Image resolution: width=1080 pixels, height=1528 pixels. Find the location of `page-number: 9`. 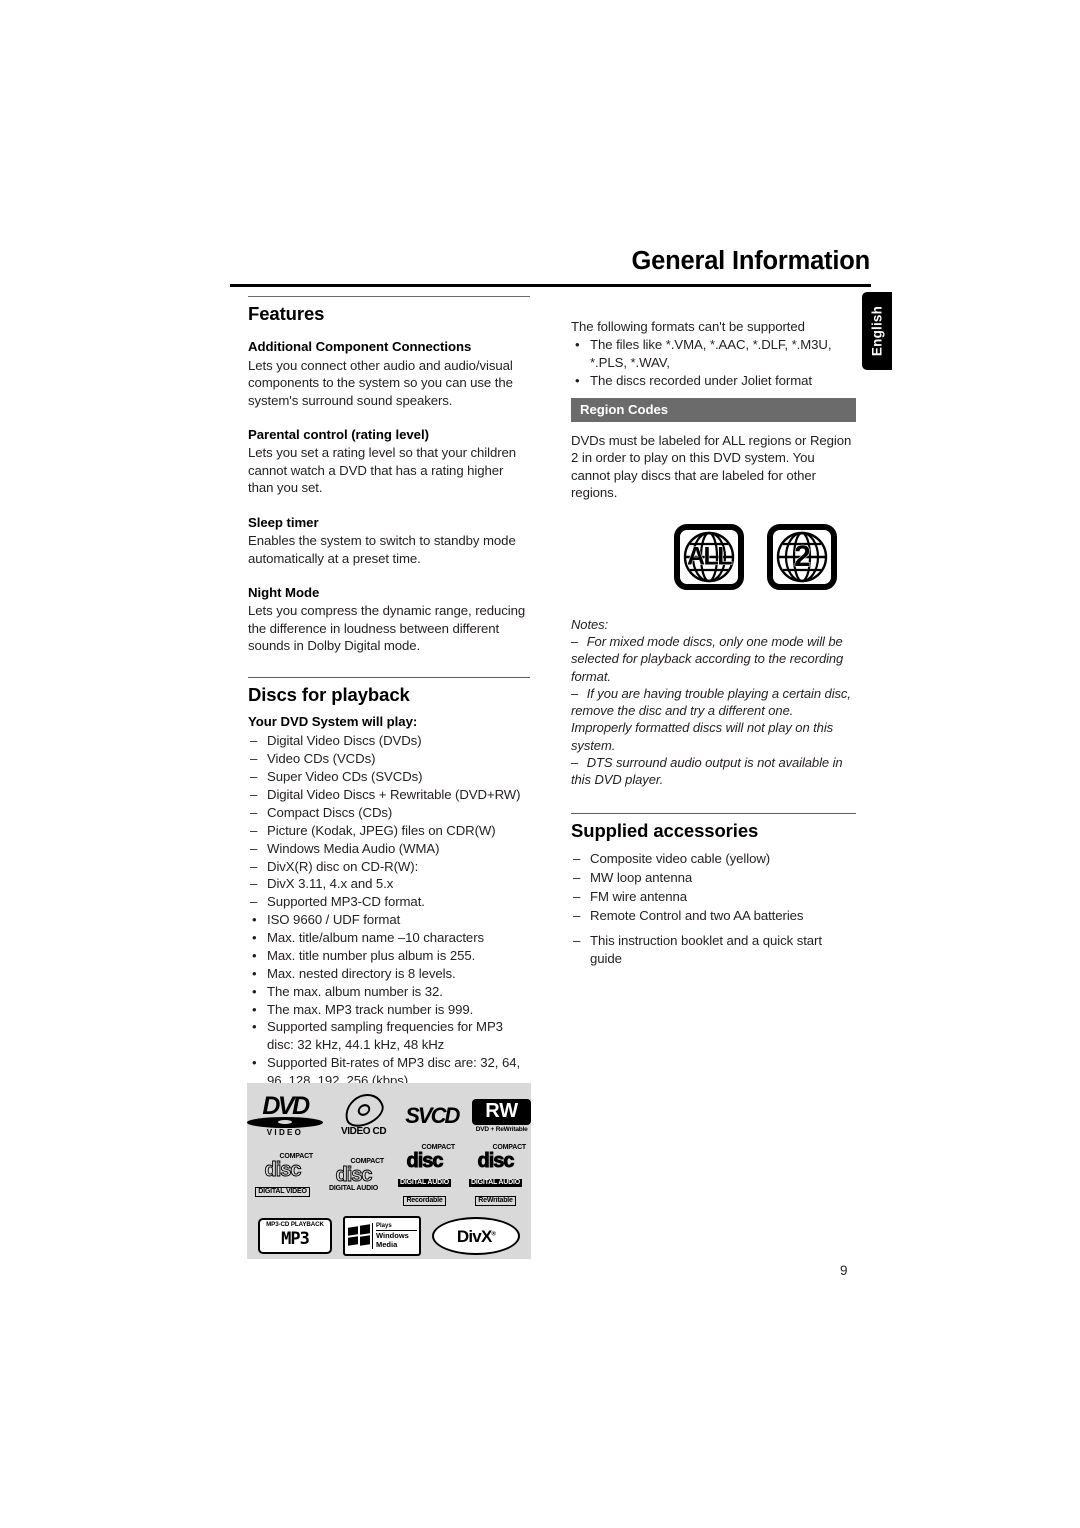

page-number: 9 is located at coordinates (844, 1270).